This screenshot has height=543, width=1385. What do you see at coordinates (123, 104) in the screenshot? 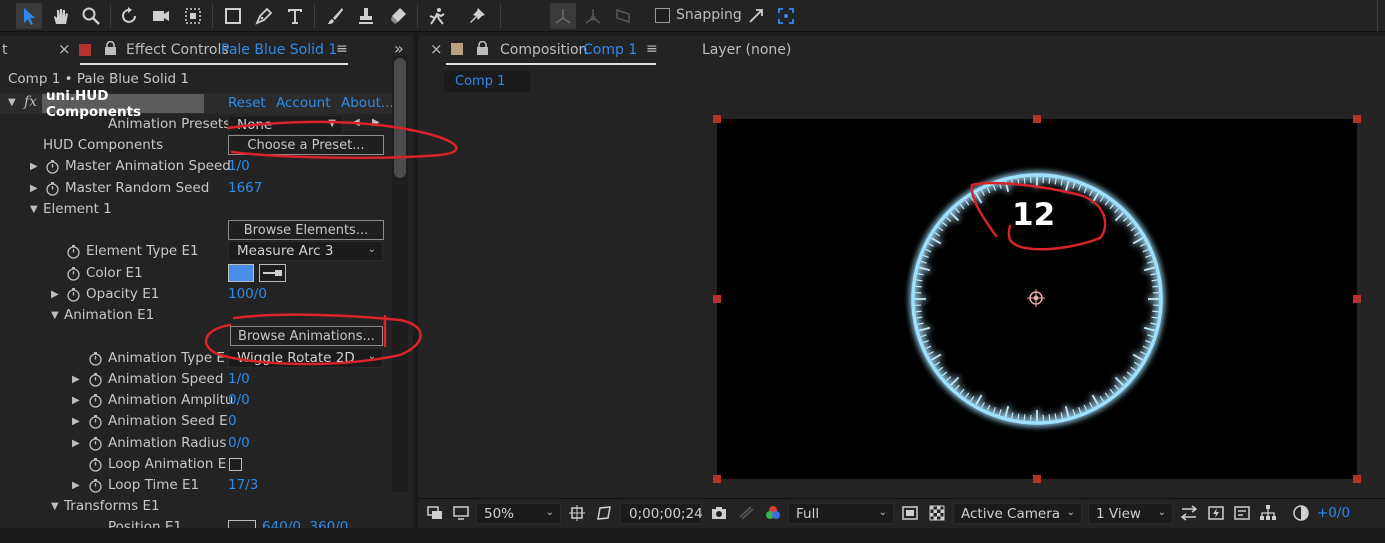
I see `effect-name: uni.HUD Components` at bounding box center [123, 104].